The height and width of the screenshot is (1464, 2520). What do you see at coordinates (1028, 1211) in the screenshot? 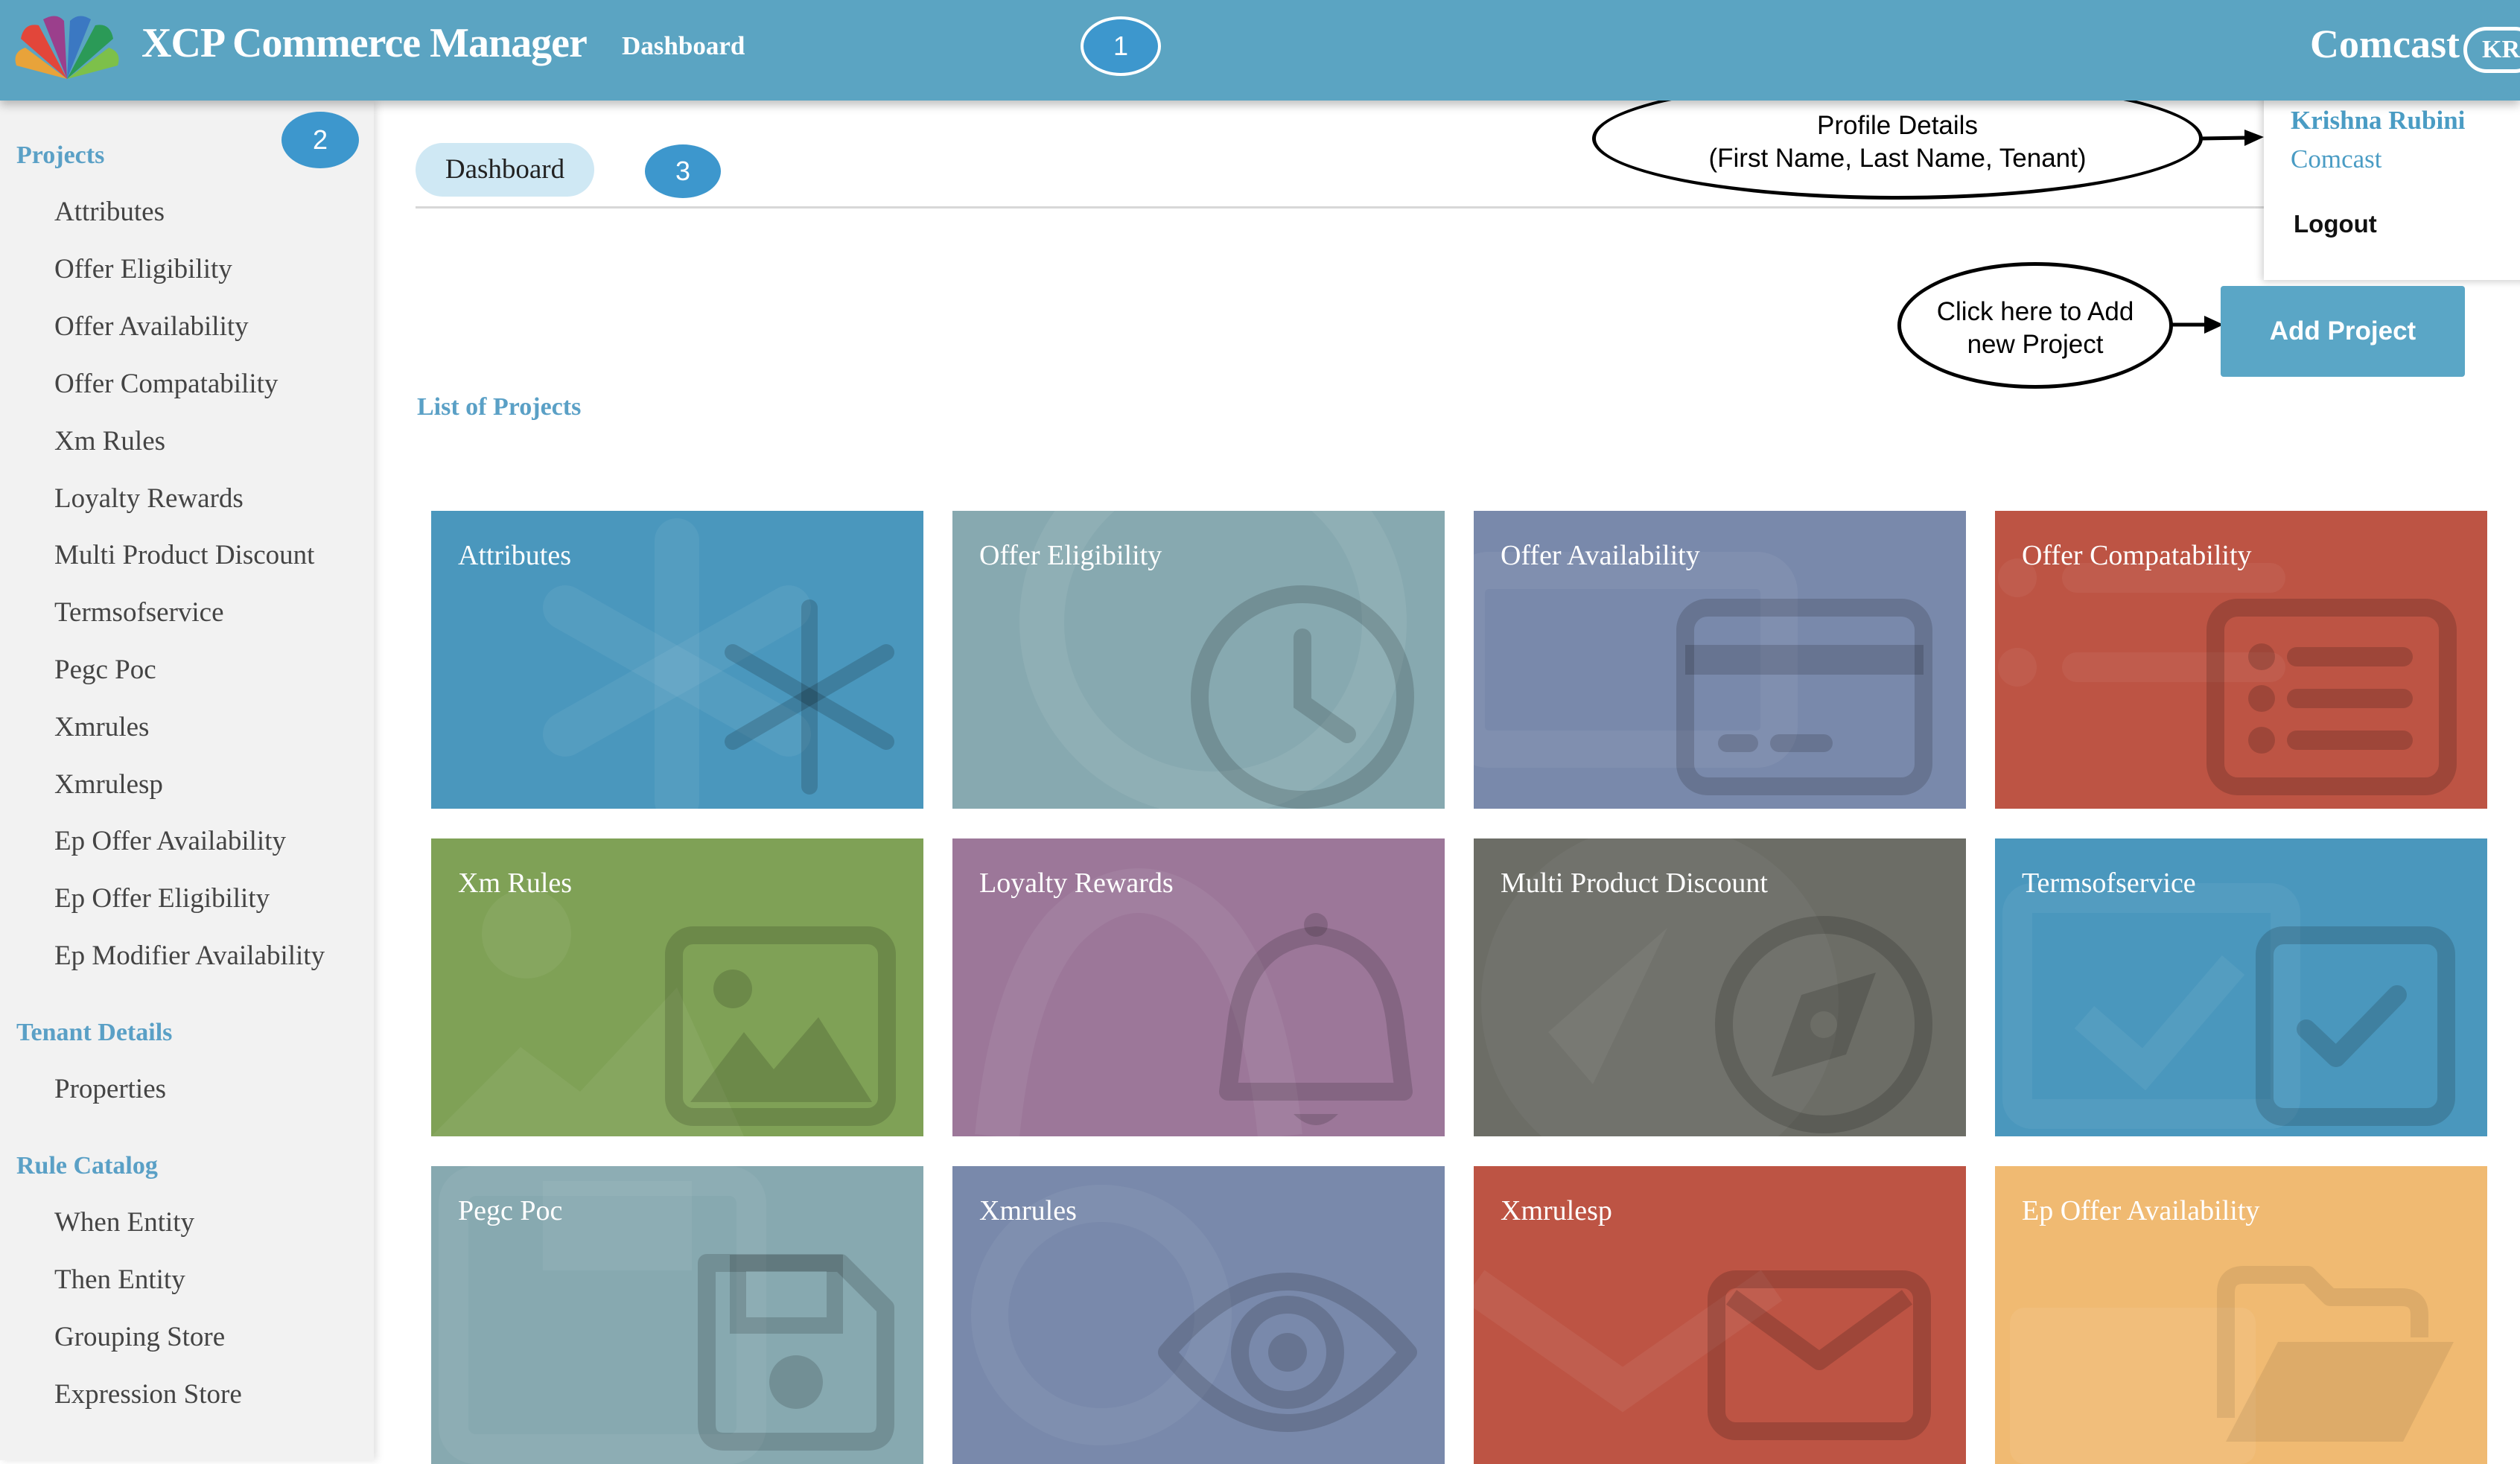
I see `tile-label: Xmrules` at bounding box center [1028, 1211].